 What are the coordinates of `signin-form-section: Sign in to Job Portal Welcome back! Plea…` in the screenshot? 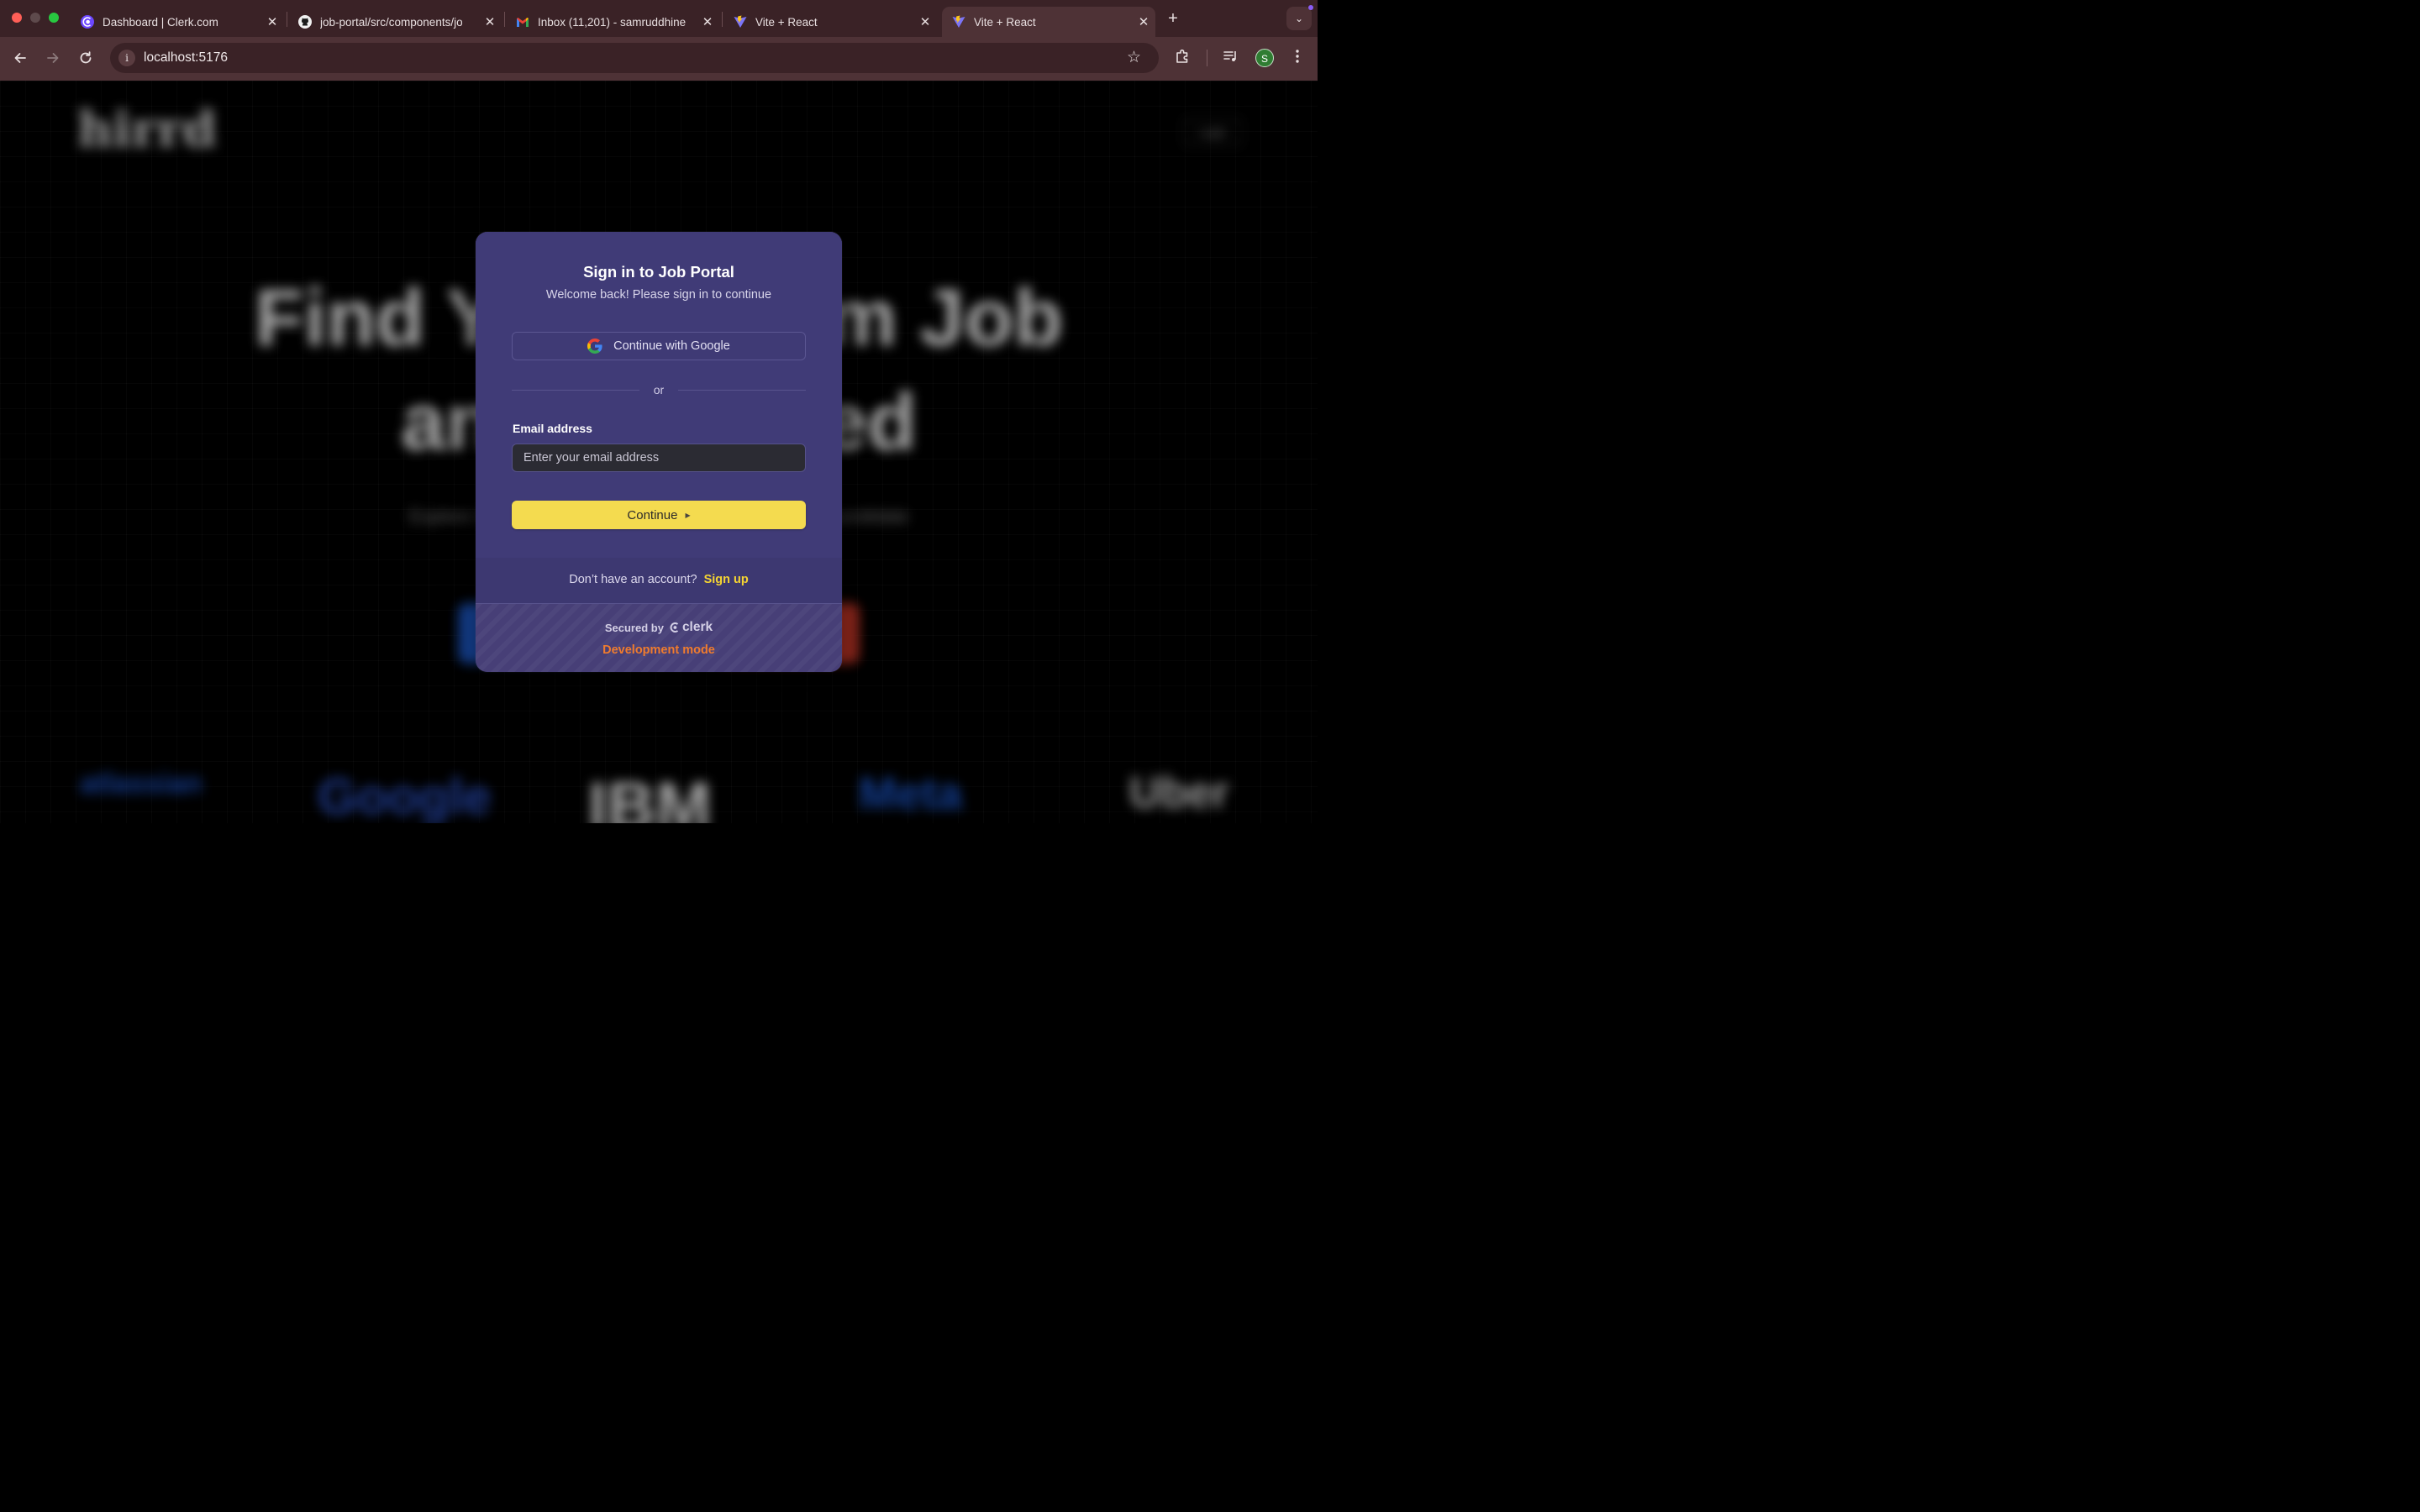 It's located at (659, 395).